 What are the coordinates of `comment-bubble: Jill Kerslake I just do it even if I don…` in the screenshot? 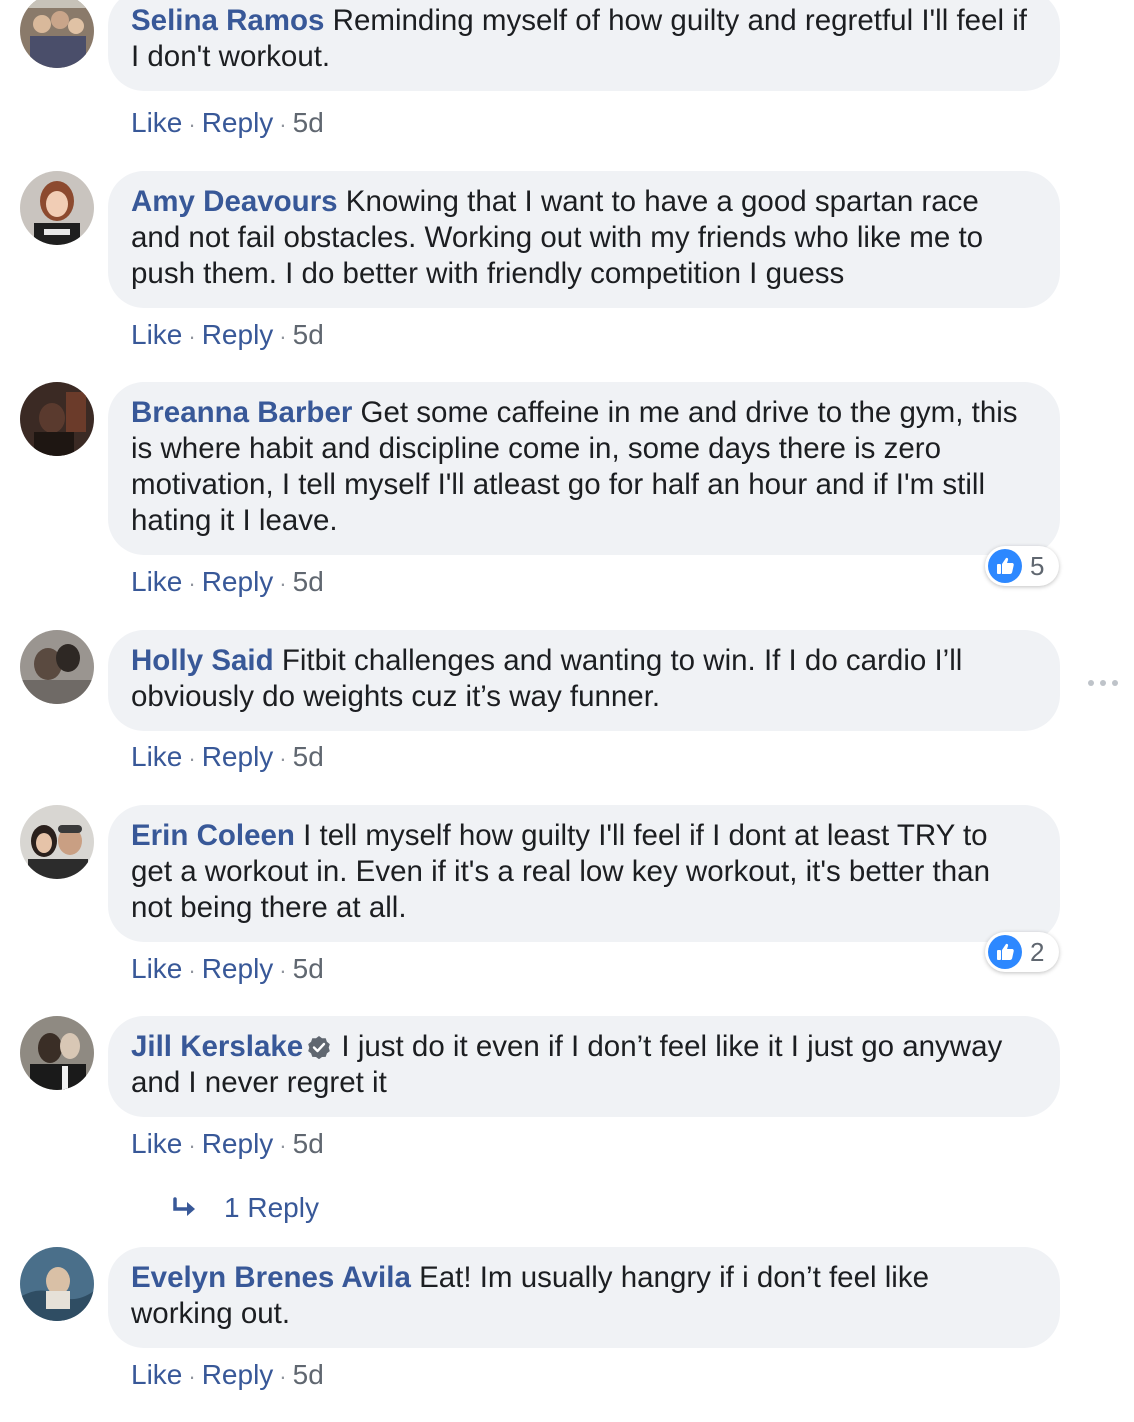 It's located at (584, 1066).